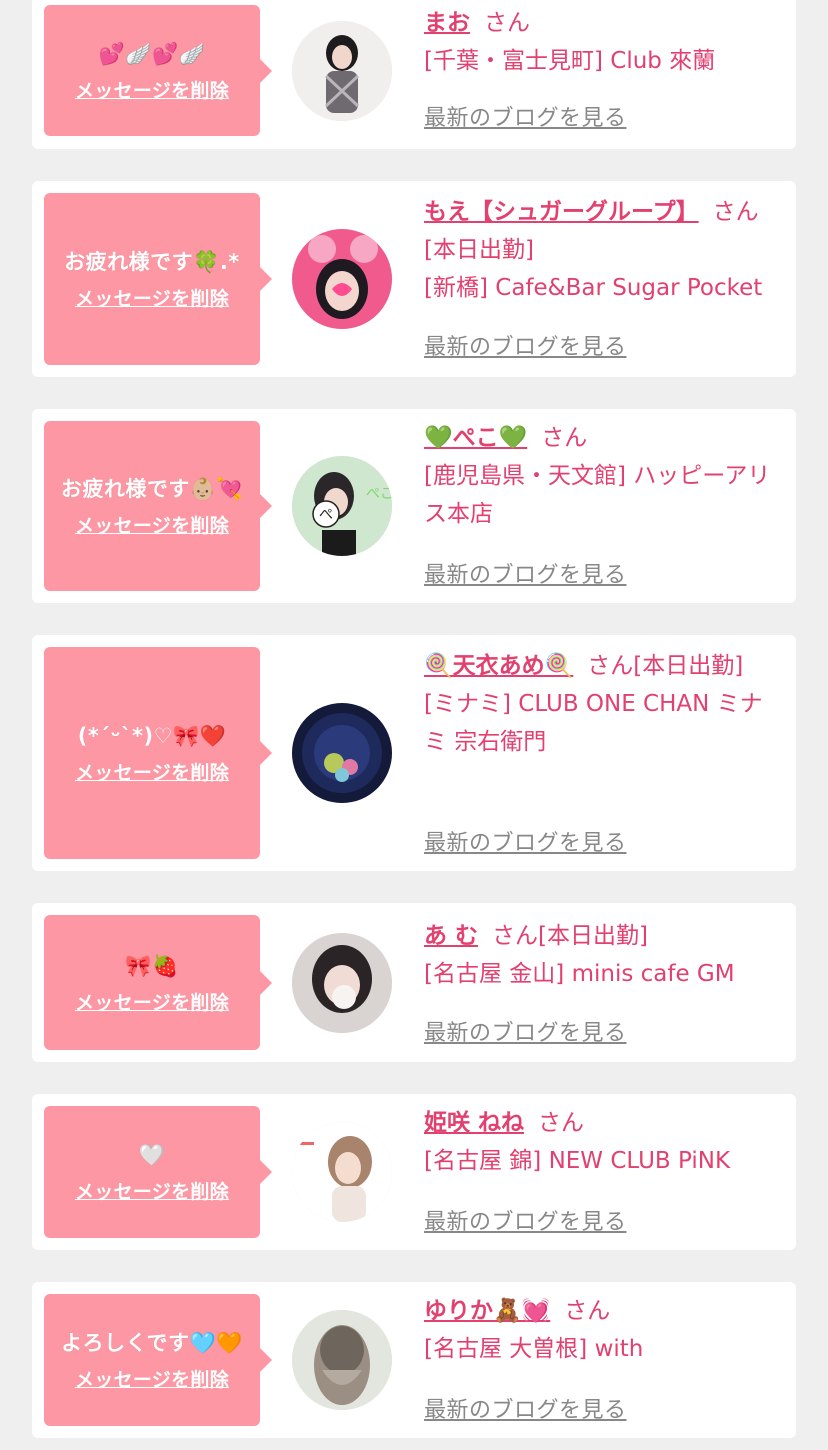 This screenshot has width=828, height=1450. I want to click on shop-text: [千葉・富士見町] Club 來蘭, so click(570, 61).